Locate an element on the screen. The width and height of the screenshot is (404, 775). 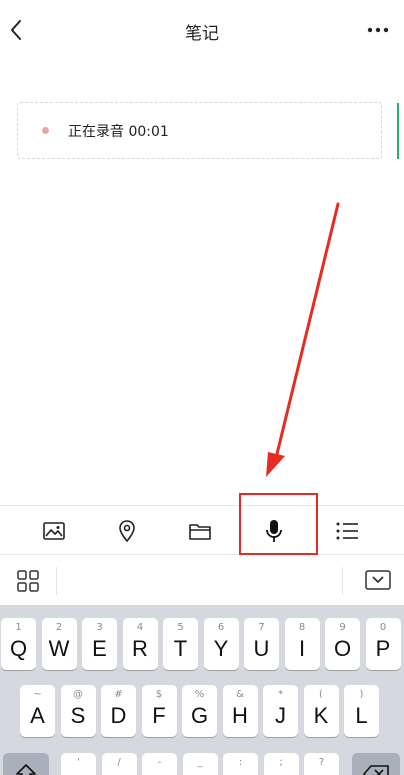
key-y: 6Y is located at coordinates (221, 644).